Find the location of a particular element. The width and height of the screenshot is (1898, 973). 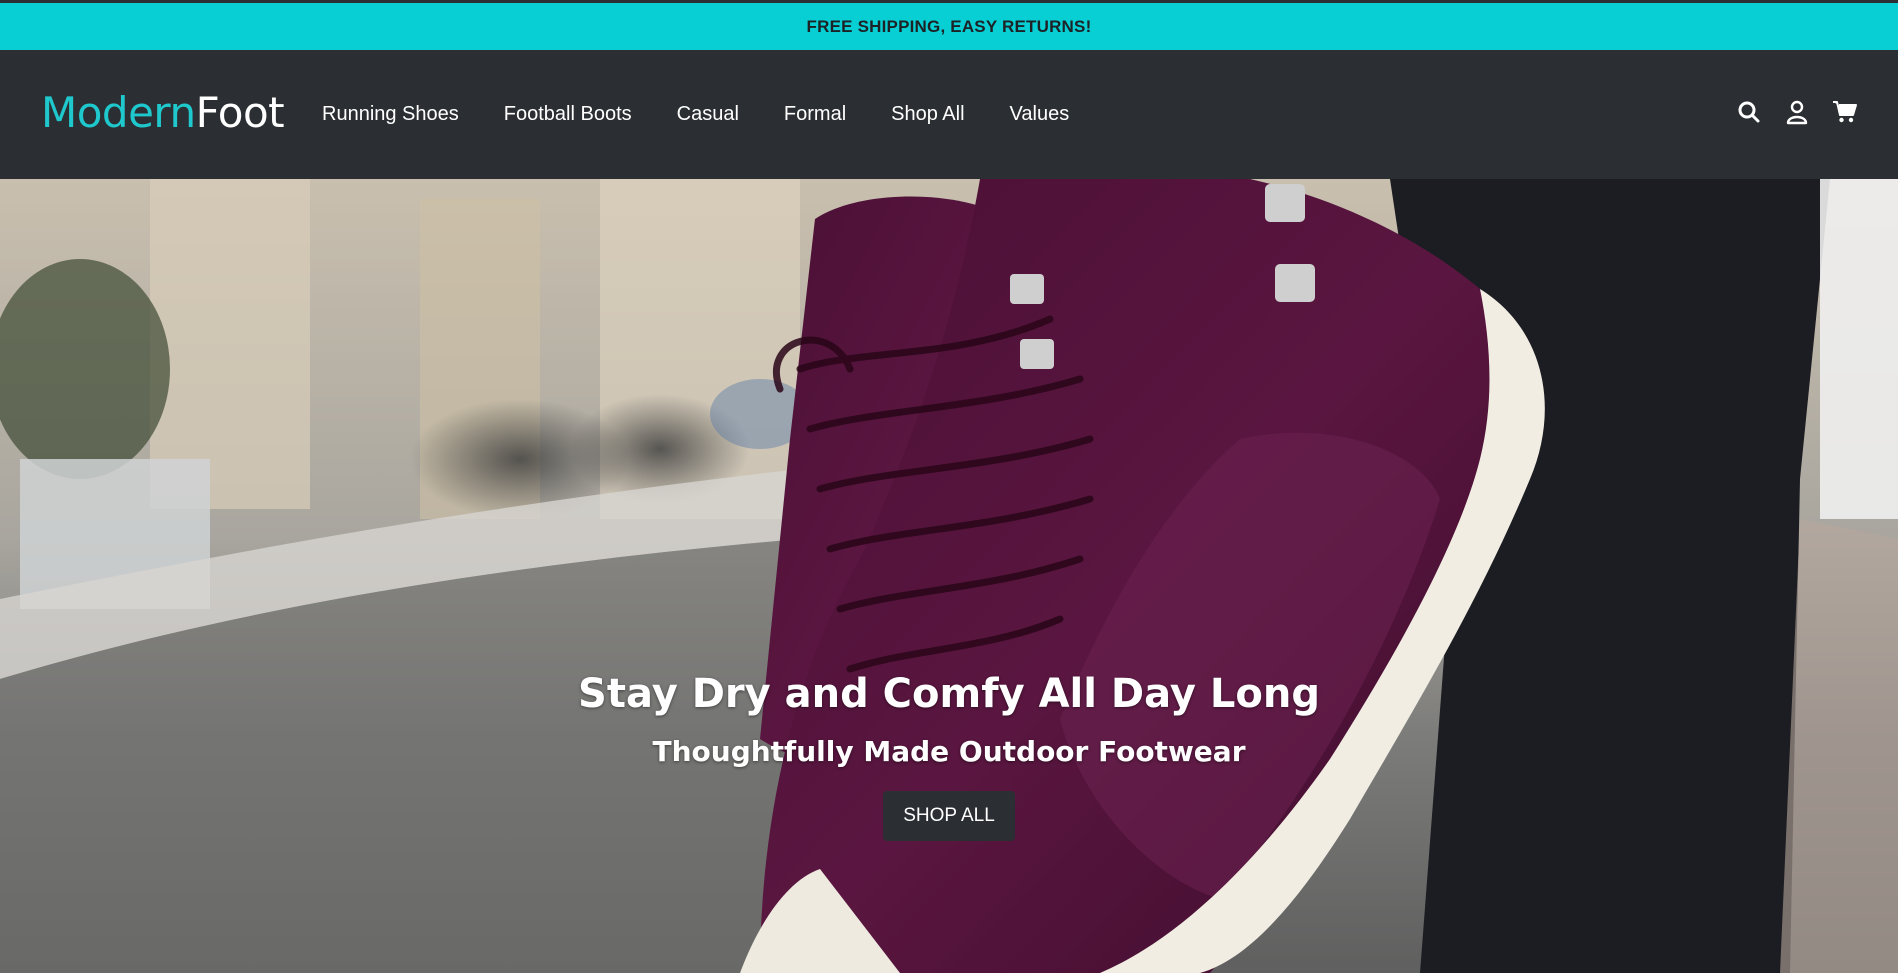

nav-football-boots: Football Boots is located at coordinates (568, 114).